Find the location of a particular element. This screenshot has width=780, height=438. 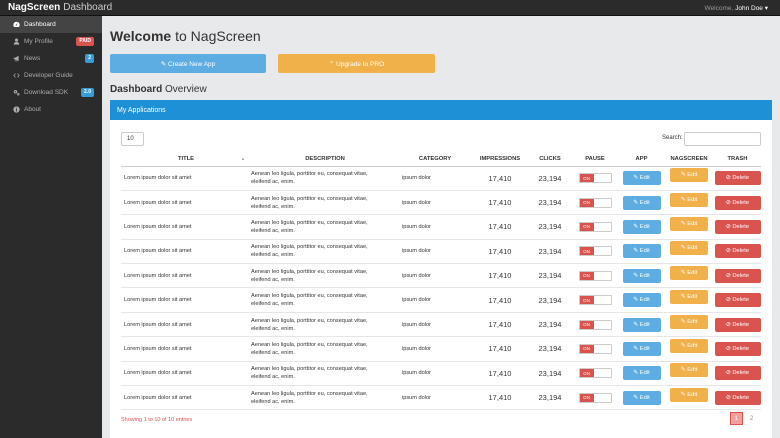

column-header-description: DESCRIPTION is located at coordinates (325, 159).